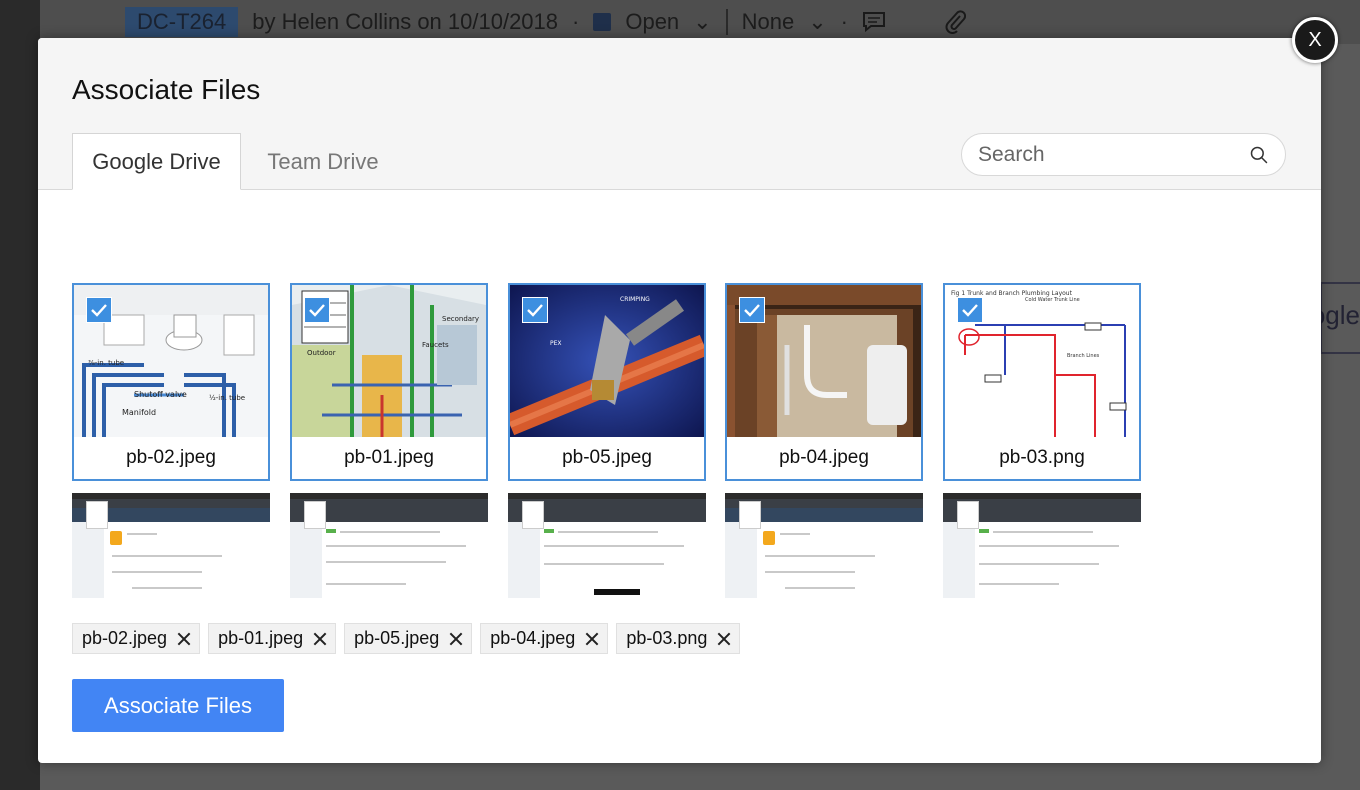 The width and height of the screenshot is (1360, 790). Describe the element at coordinates (824, 457) in the screenshot. I see `file-name: pb-04.jpeg` at that location.